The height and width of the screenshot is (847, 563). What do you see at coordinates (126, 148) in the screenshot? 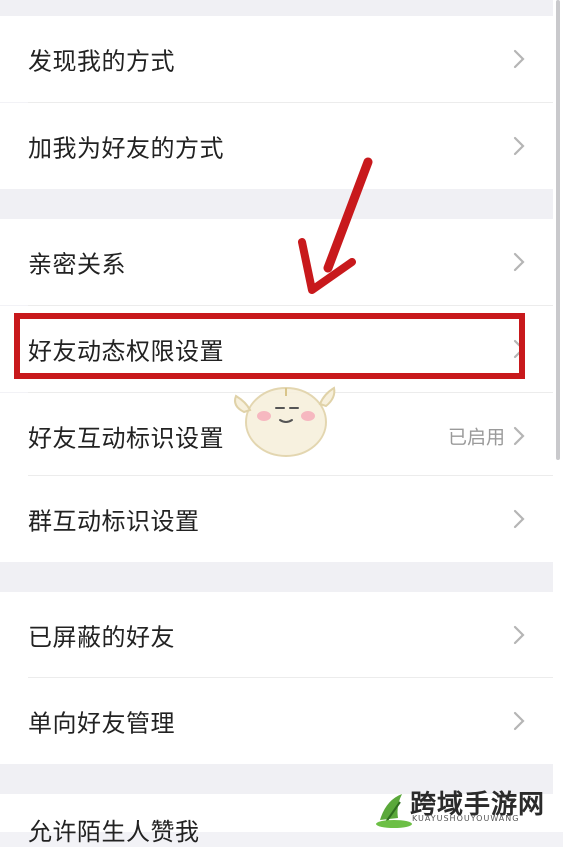
I see `settings-item-label: 加我为好友的方式` at bounding box center [126, 148].